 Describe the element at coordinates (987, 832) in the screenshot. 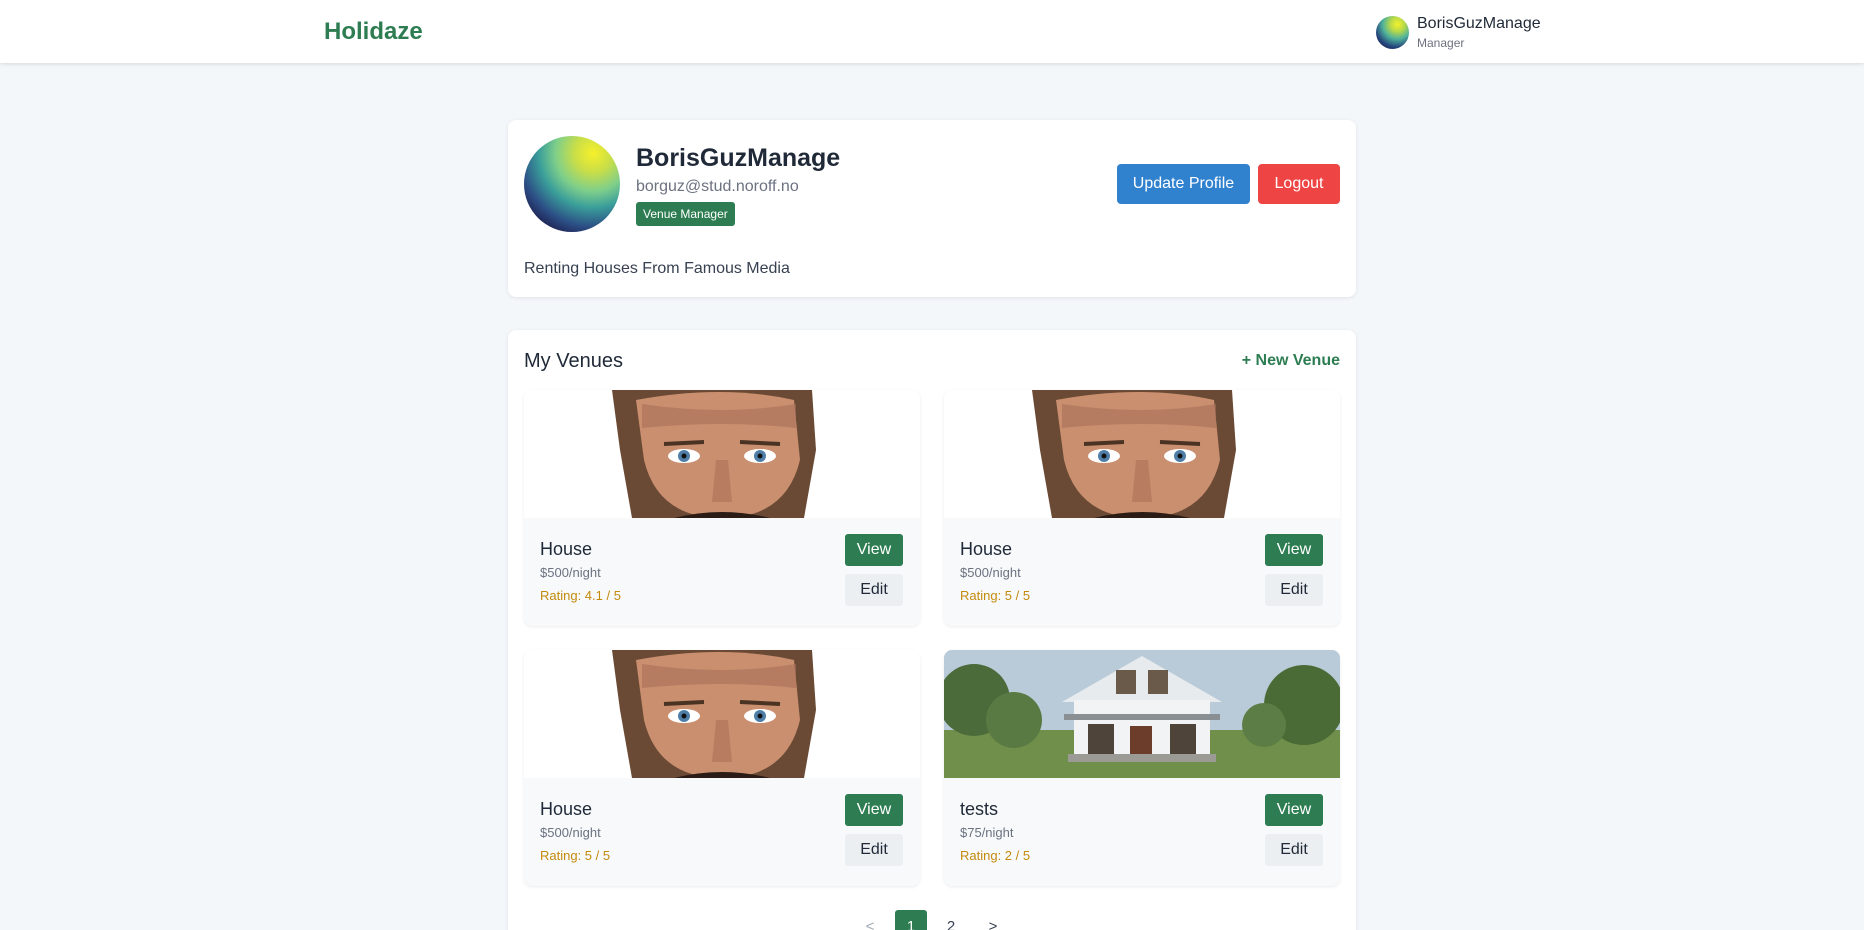

I see `venue-price: $75/night` at that location.